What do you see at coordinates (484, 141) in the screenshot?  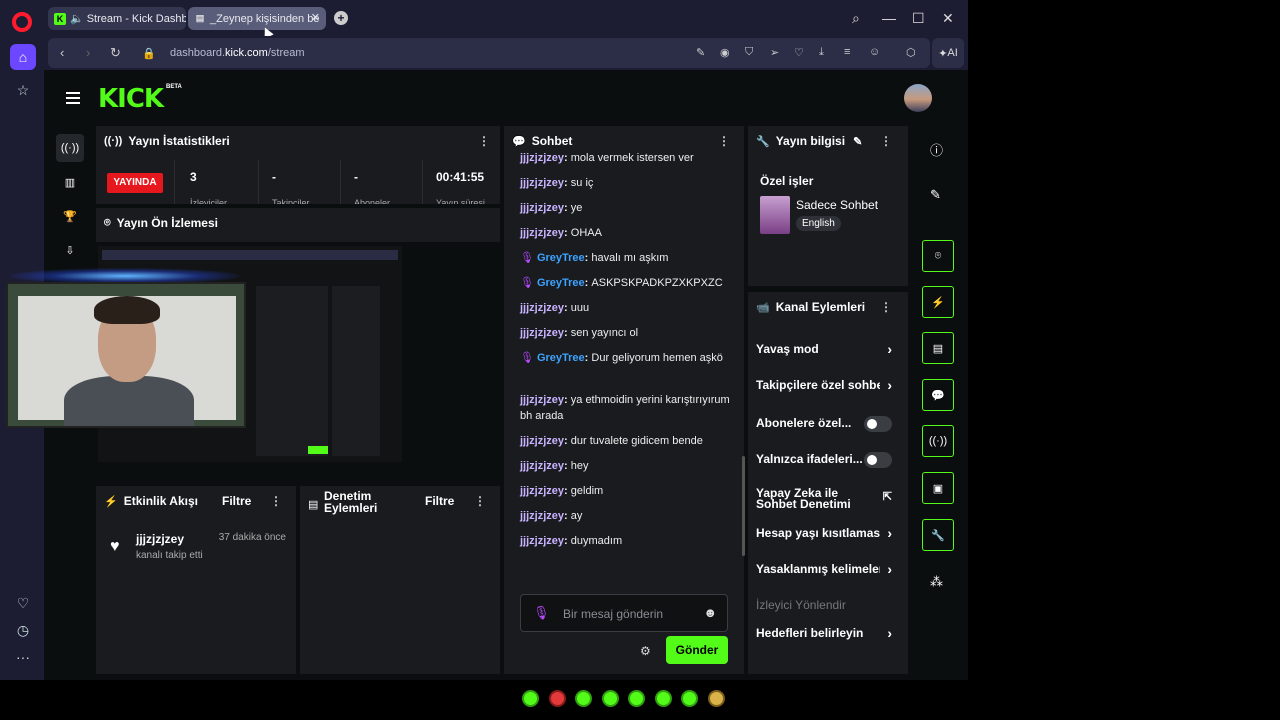 I see `stats-kebab-icon: ⋮` at bounding box center [484, 141].